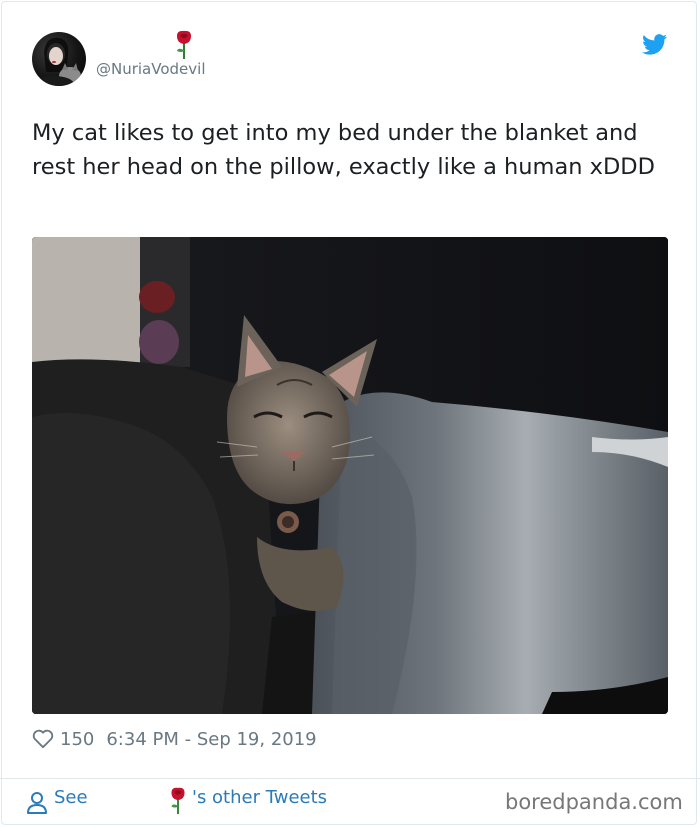 This screenshot has height=827, width=700. What do you see at coordinates (594, 802) in the screenshot?
I see `boredpanda-watermark: boredpanda.com` at bounding box center [594, 802].